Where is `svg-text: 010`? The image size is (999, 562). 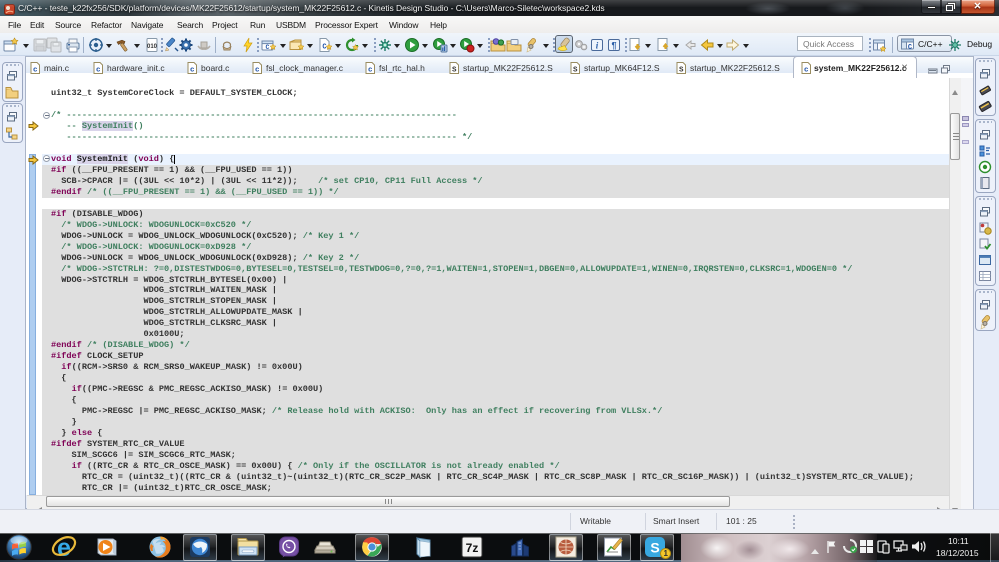 svg-text: 010 is located at coordinates (152, 47).